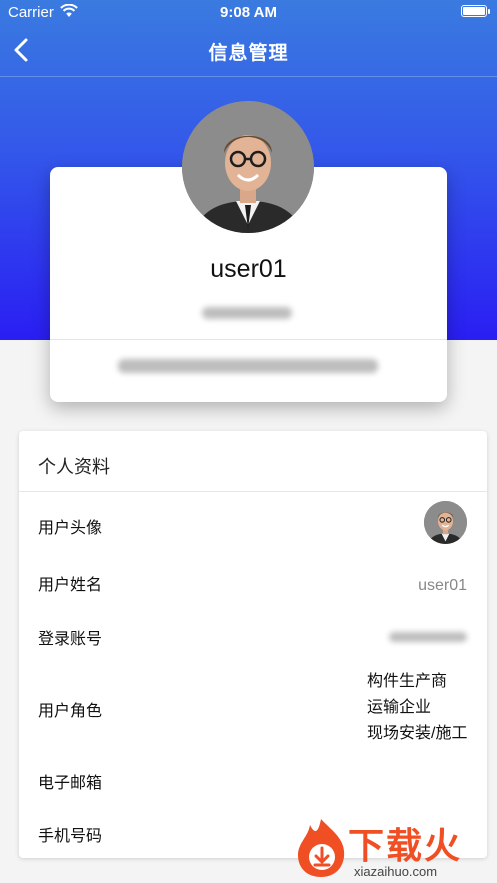  What do you see at coordinates (396, 871) in the screenshot?
I see `watermark-url: xiazaihuo.com` at bounding box center [396, 871].